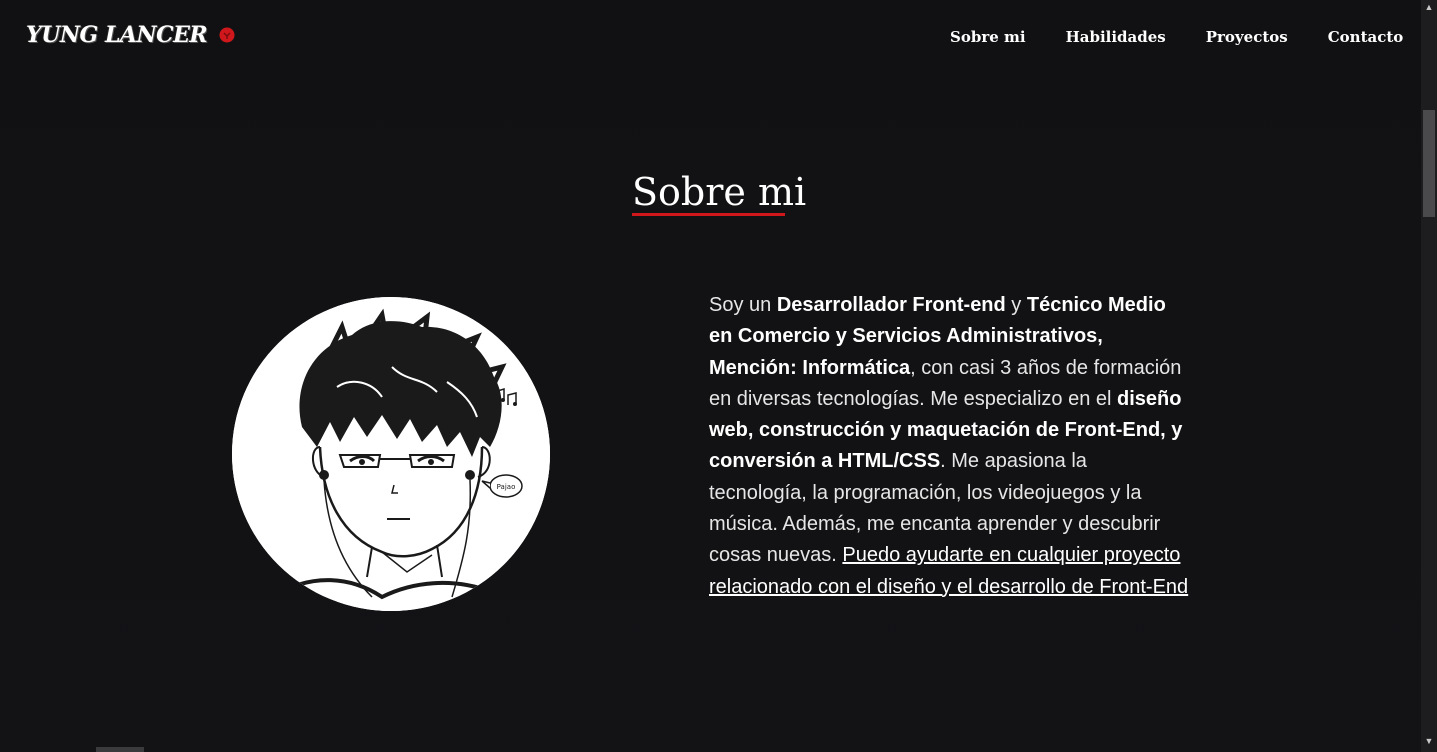 This screenshot has height=752, width=1437. What do you see at coordinates (1429, 7) in the screenshot?
I see `scroll-up-arrow-icon: ▲` at bounding box center [1429, 7].